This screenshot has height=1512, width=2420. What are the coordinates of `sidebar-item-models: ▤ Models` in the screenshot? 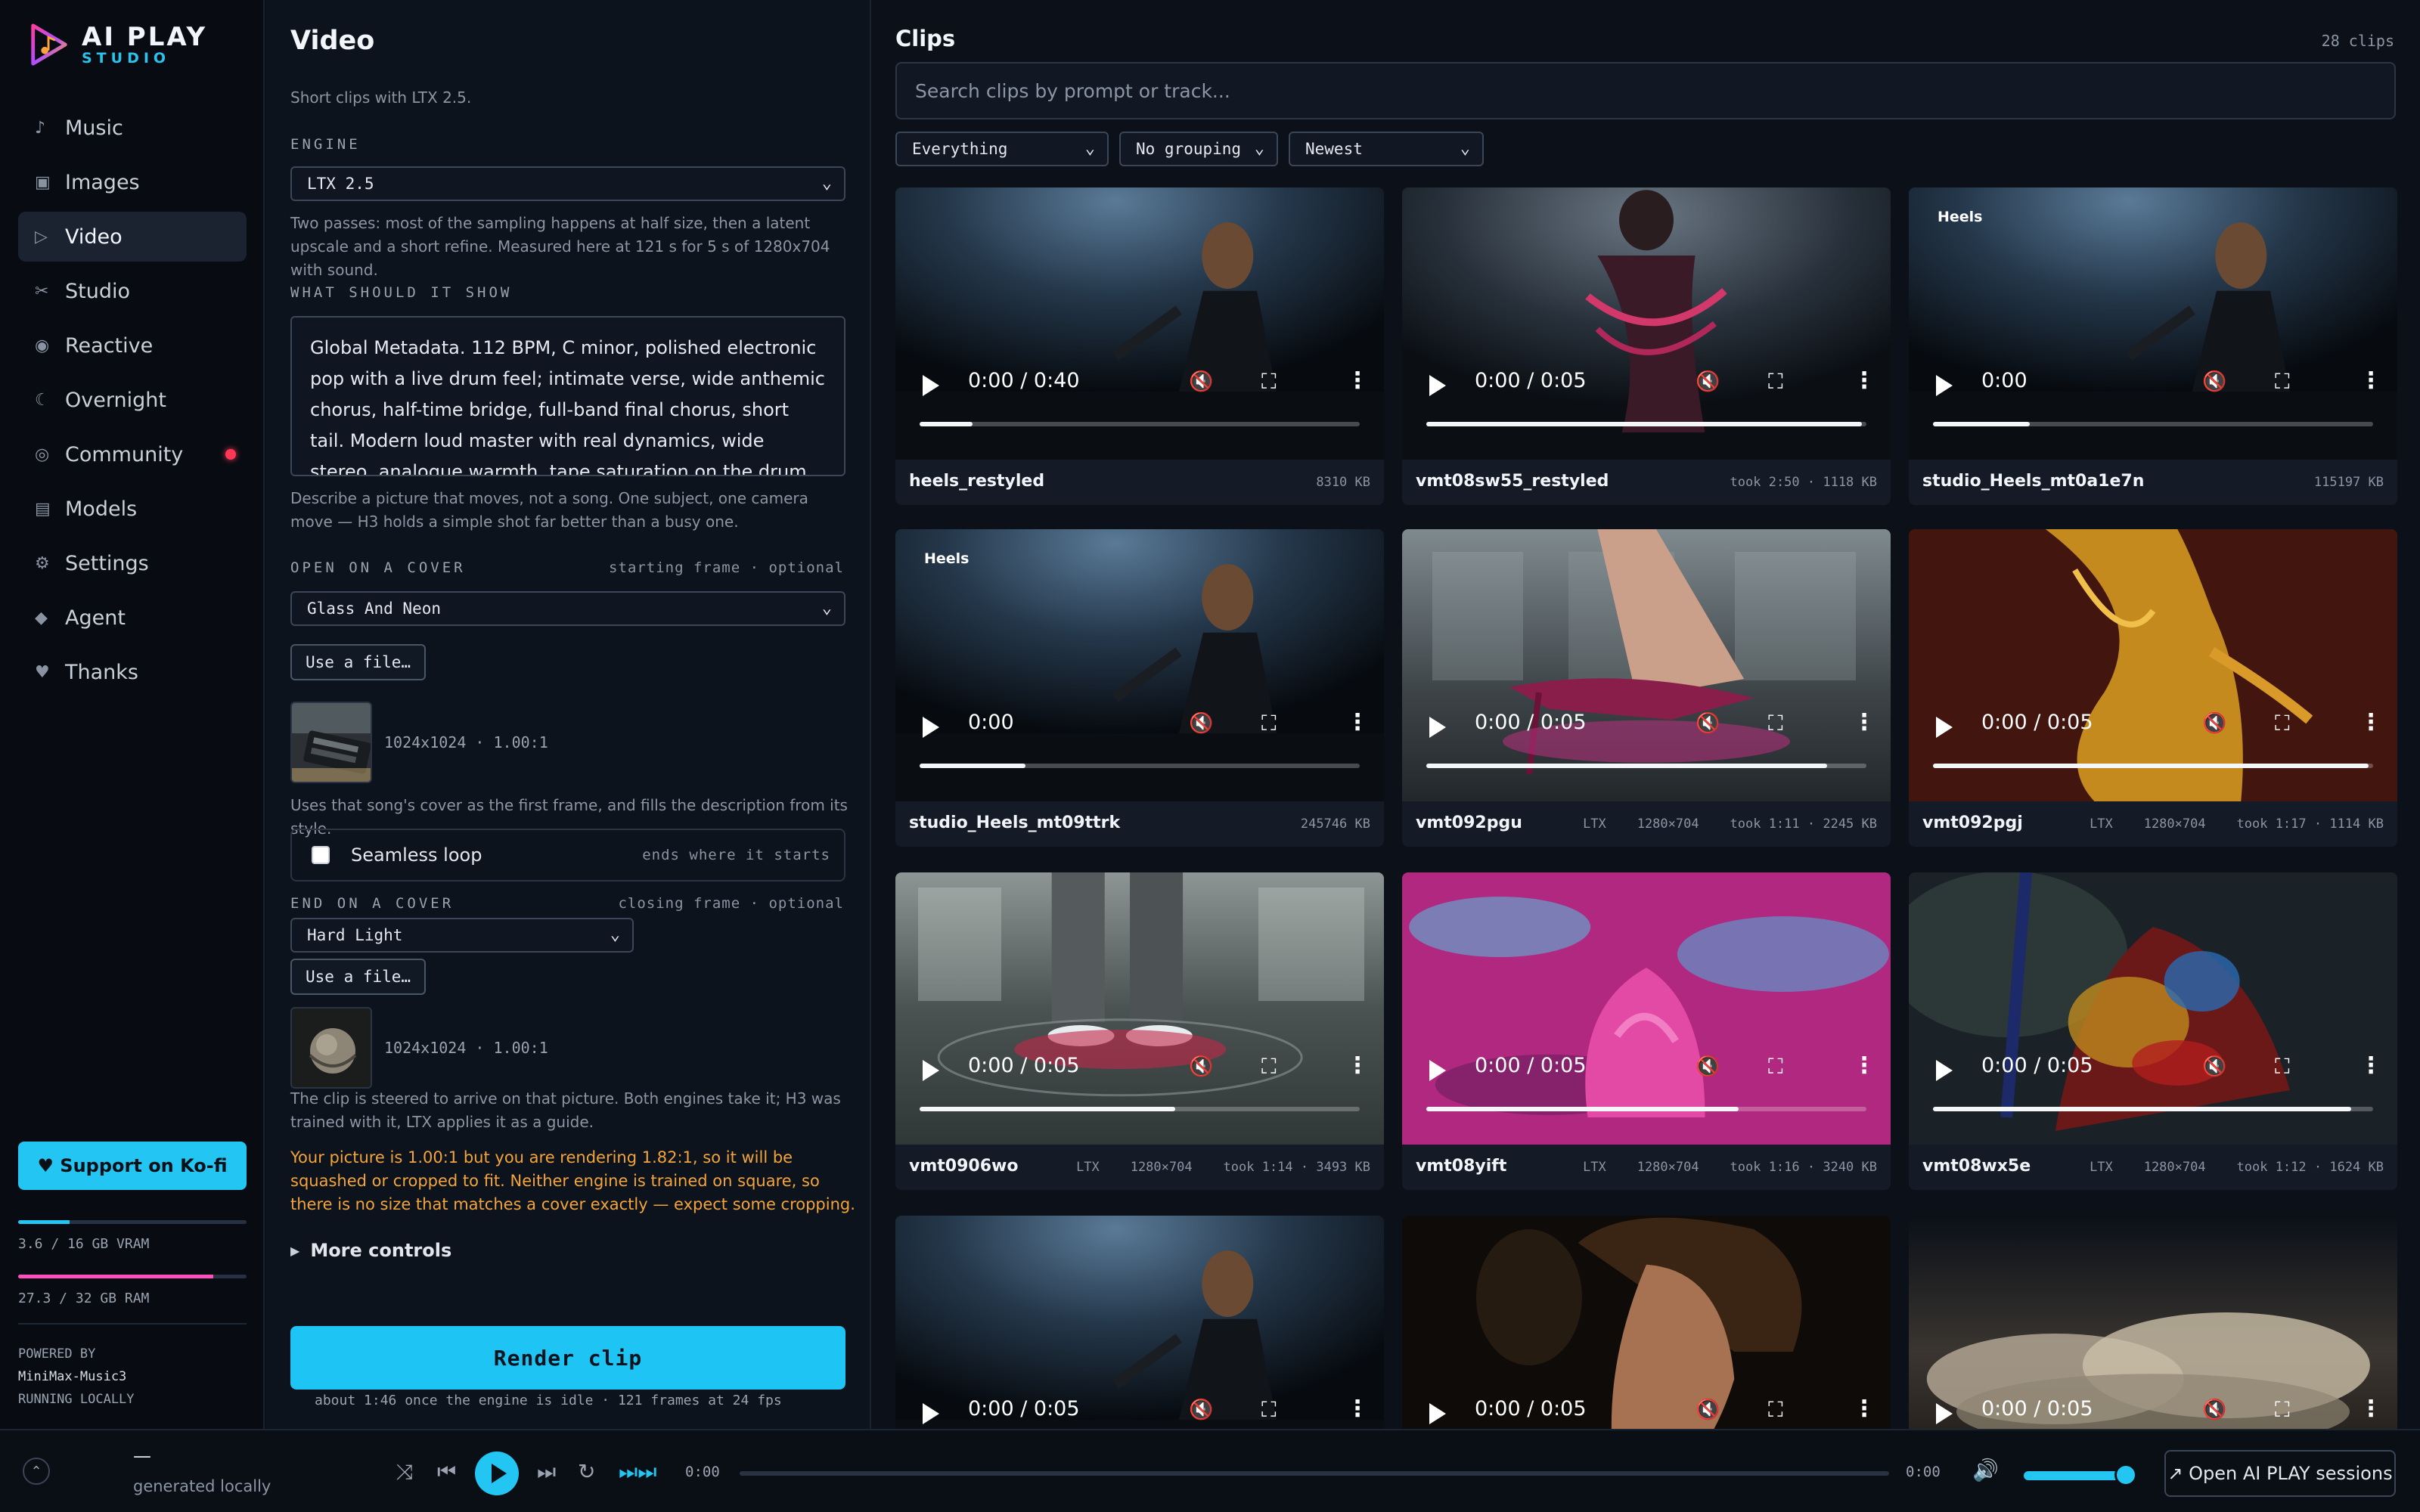 It's located at (132, 509).